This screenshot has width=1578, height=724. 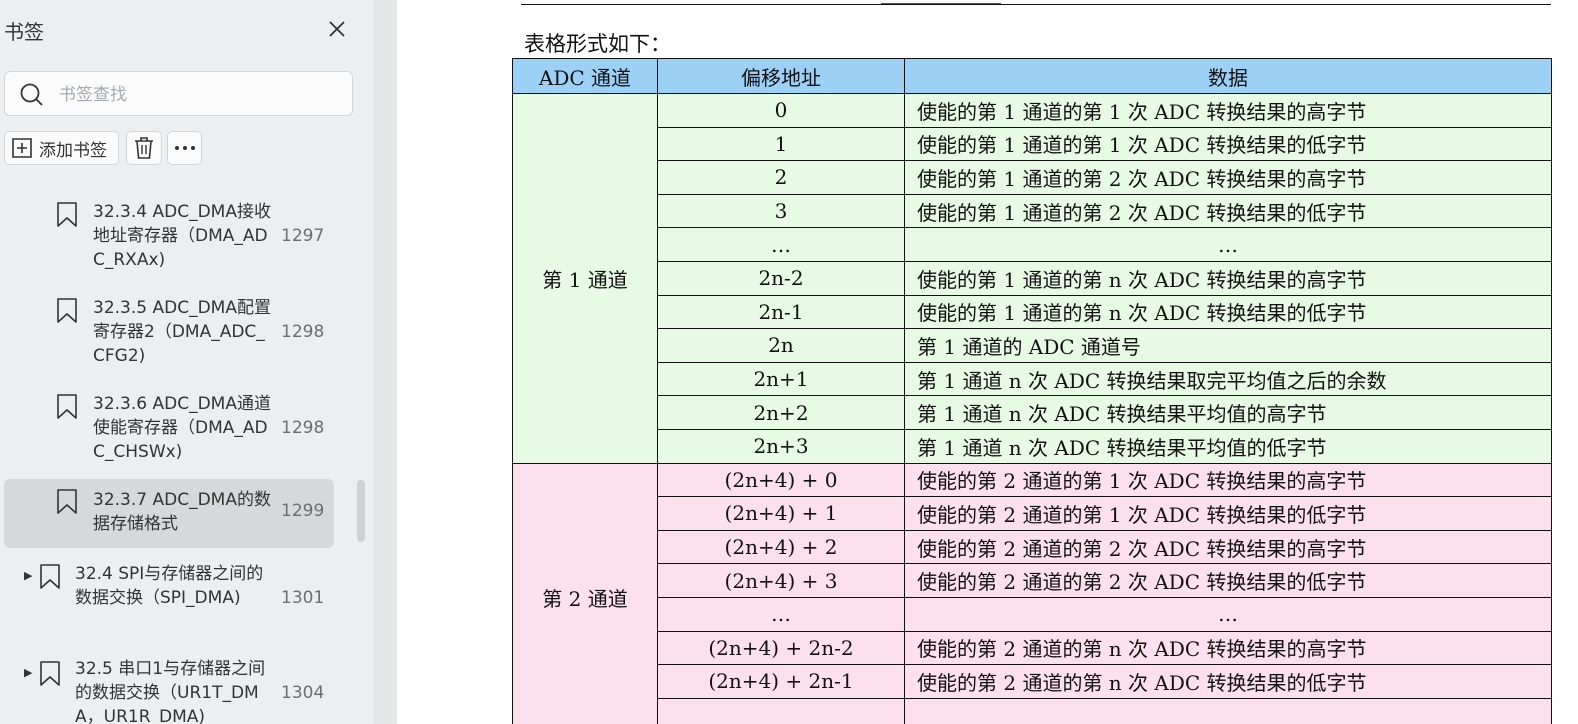 I want to click on offset-cell: (2n+4) + 2n-2, so click(x=781, y=648).